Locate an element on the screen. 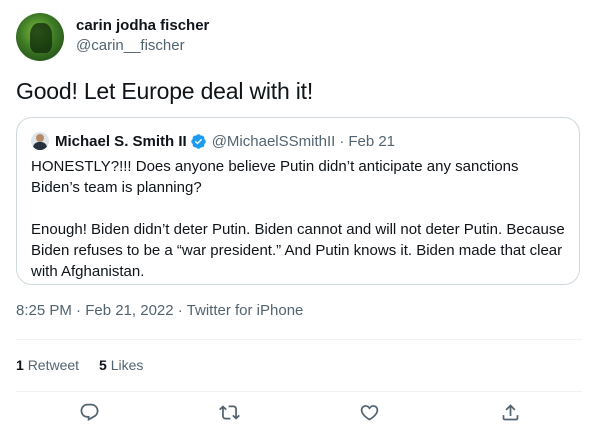 The image size is (598, 439). reply-button is located at coordinates (89, 415).